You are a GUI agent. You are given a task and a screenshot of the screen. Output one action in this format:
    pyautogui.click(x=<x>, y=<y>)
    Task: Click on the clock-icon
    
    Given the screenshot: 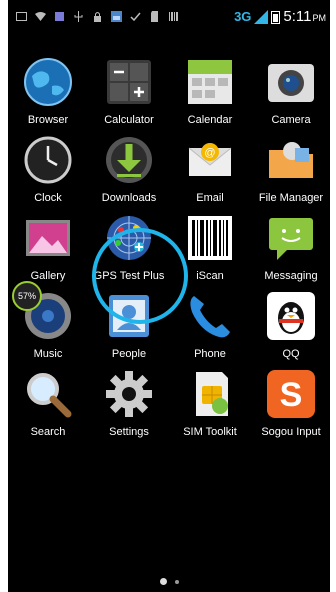 What is the action you would take?
    pyautogui.click(x=48, y=160)
    